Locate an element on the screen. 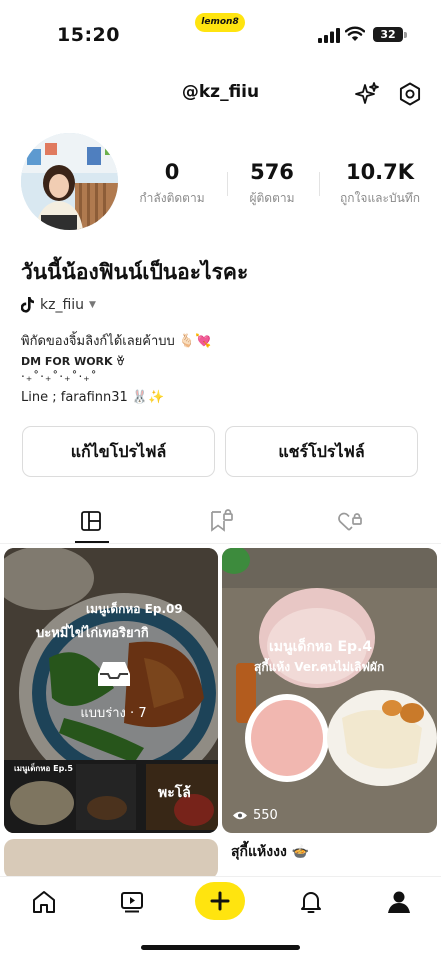  view-count: 550 is located at coordinates (255, 815).